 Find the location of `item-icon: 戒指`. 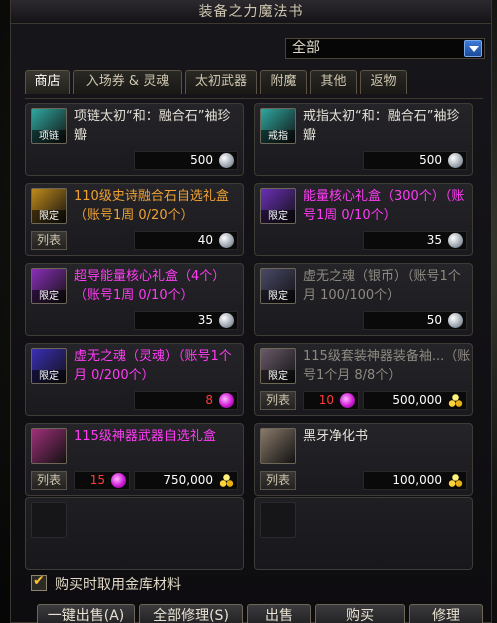

item-icon: 戒指 is located at coordinates (278, 126).